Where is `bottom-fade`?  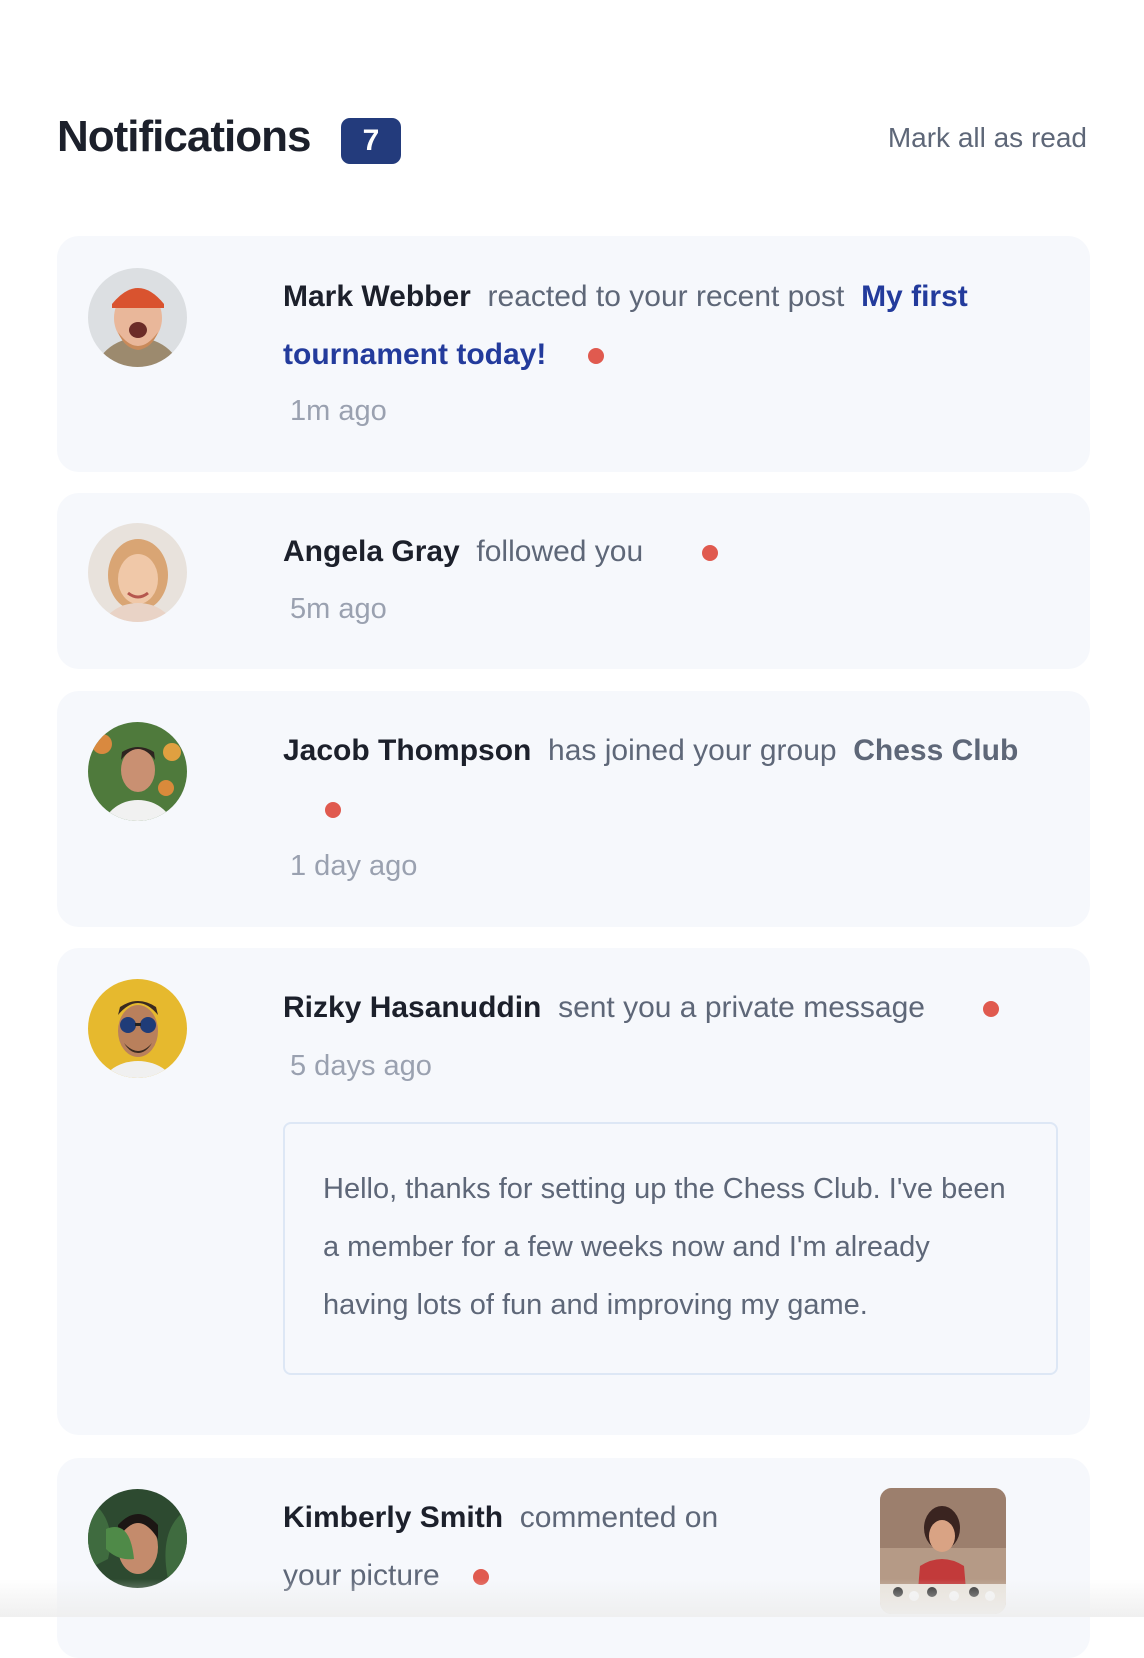 bottom-fade is located at coordinates (572, 1598).